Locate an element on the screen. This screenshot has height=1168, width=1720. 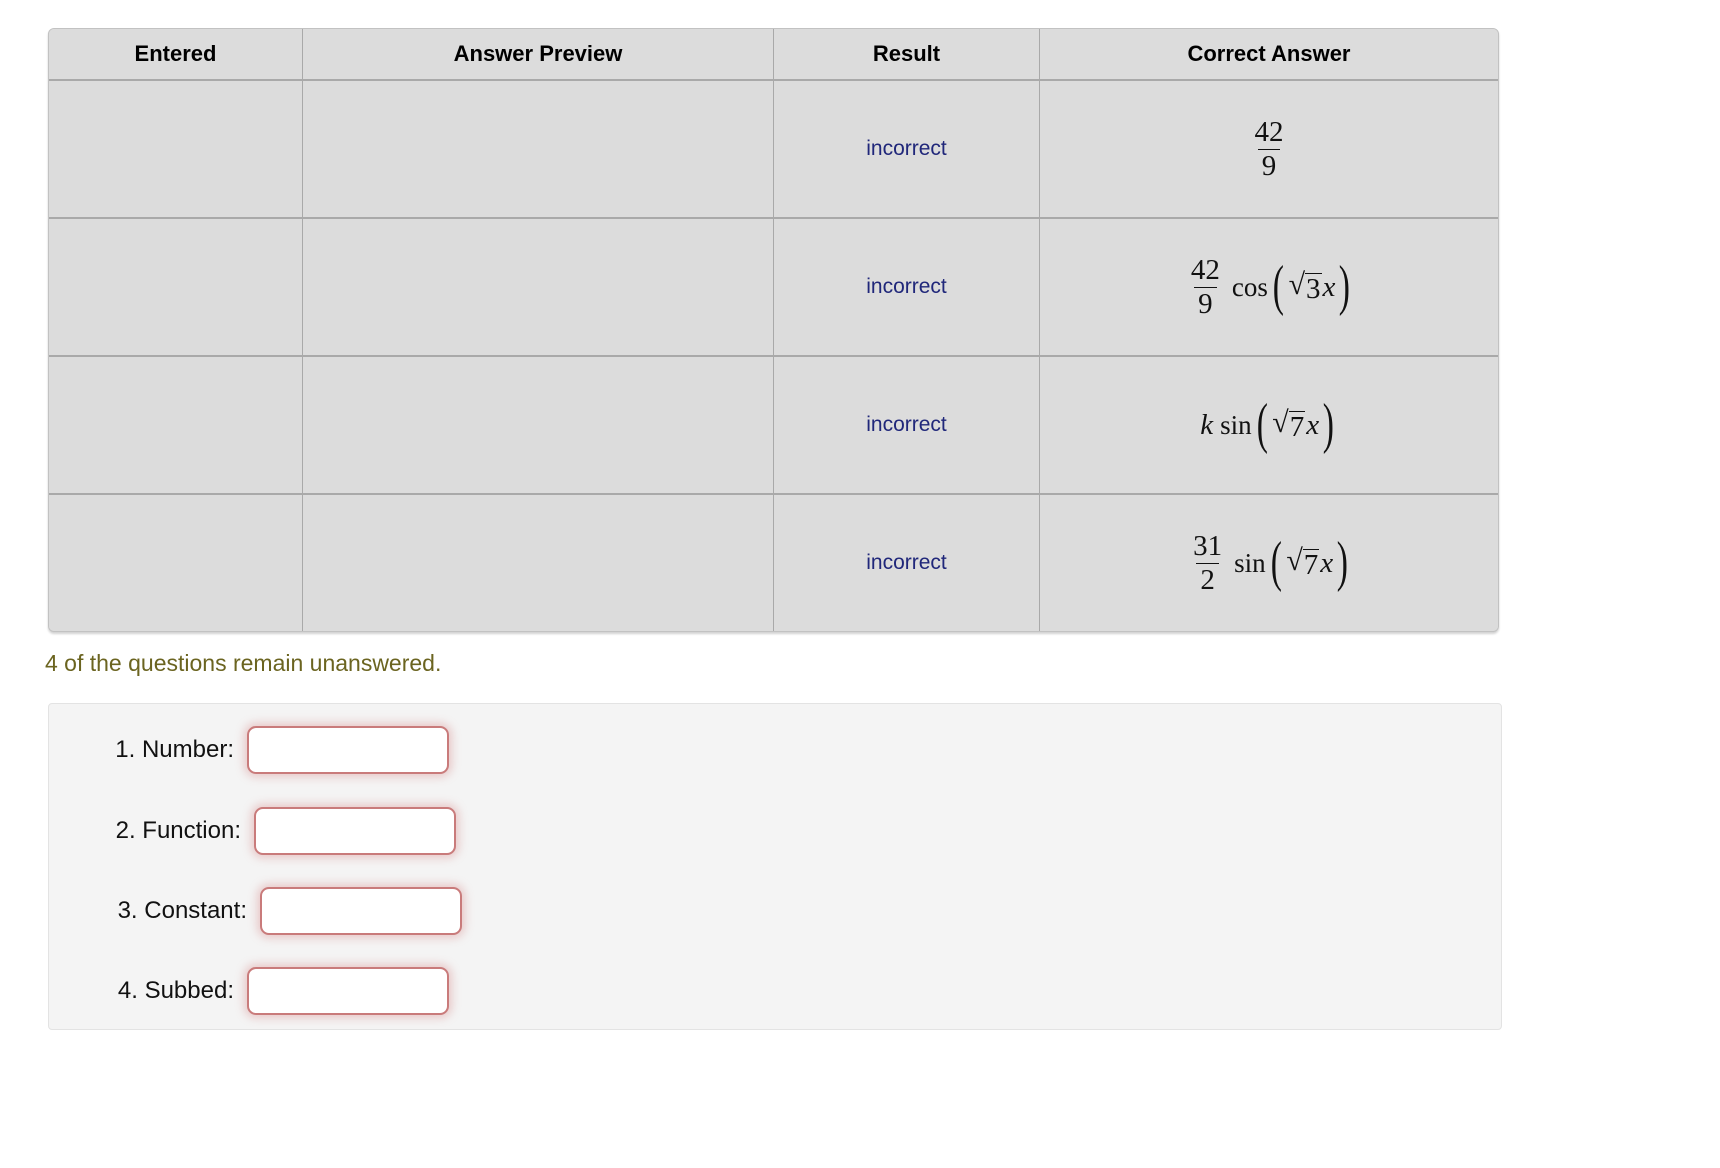
cell-correct-answer: k sin ( √ 7 x ) is located at coordinates (1269, 426).